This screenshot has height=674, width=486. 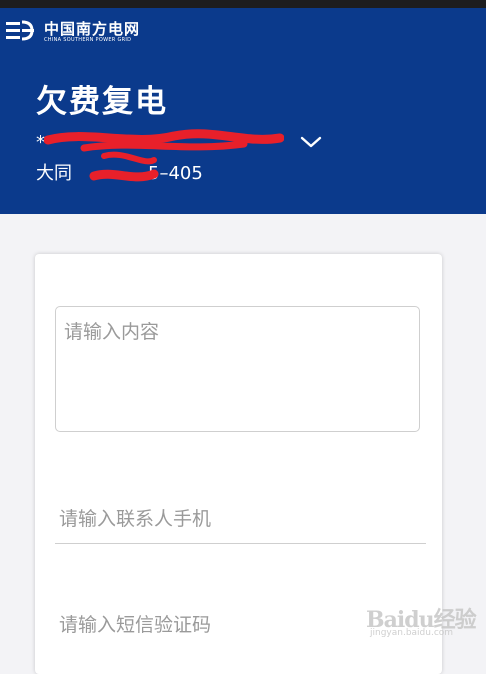 What do you see at coordinates (412, 633) in the screenshot?
I see `watermark-url: jingyan.baidu.com` at bounding box center [412, 633].